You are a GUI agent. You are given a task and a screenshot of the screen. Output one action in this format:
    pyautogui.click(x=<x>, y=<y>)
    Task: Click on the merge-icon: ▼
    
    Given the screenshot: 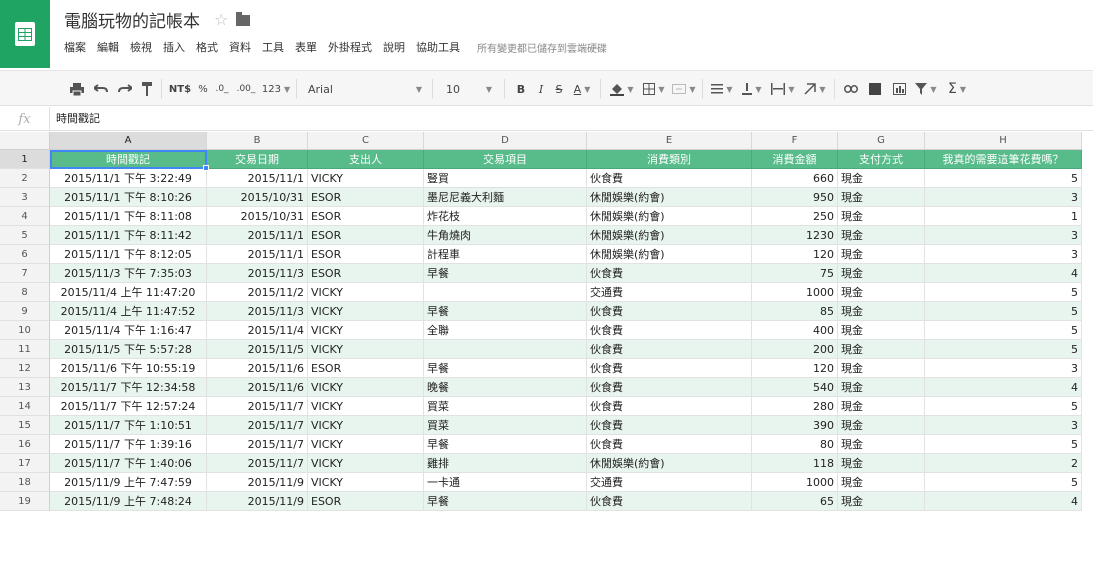 What is the action you would take?
    pyautogui.click(x=684, y=89)
    